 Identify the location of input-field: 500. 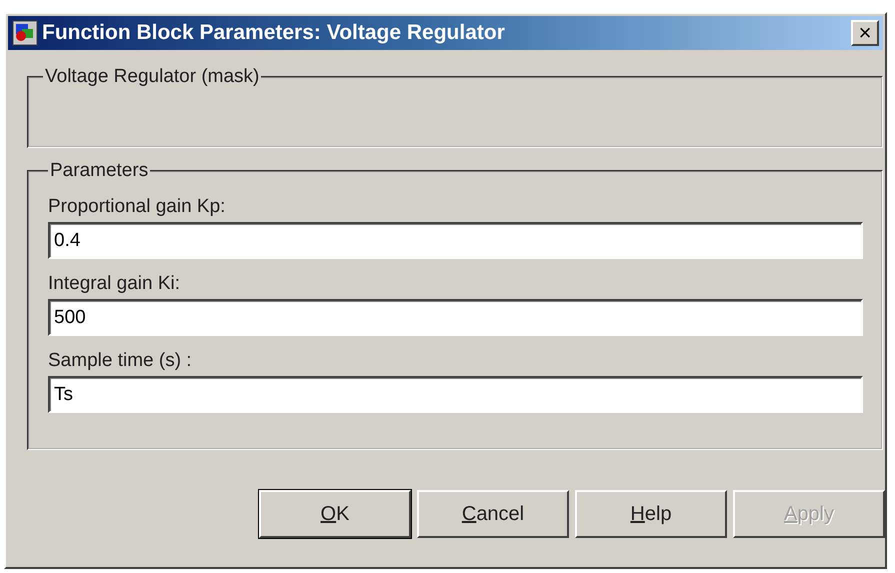
(455, 317).